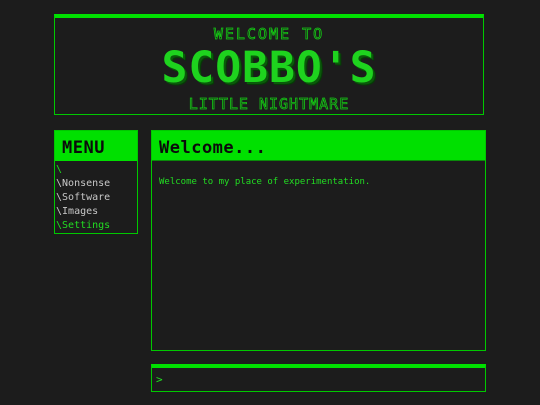  What do you see at coordinates (269, 104) in the screenshot?
I see `banner-subtitle: LITTLE NIGHTMARE` at bounding box center [269, 104].